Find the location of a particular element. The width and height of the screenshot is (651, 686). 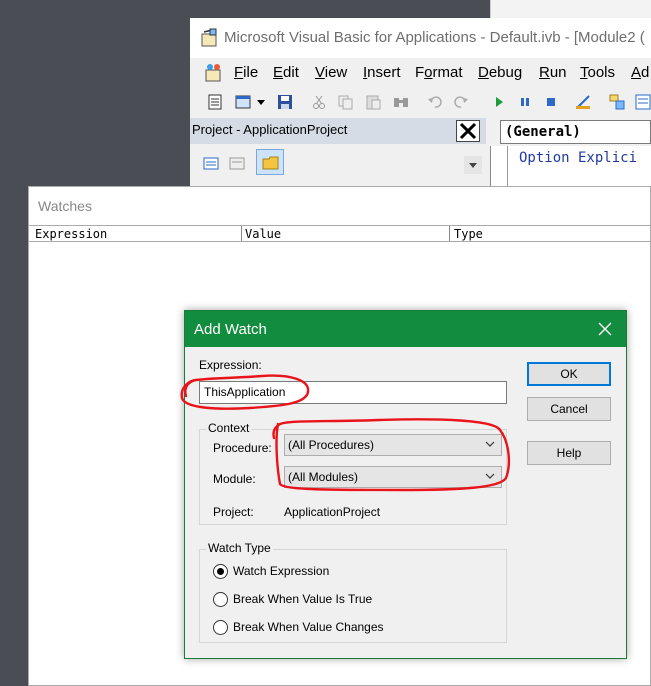

pause-icon is located at coordinates (525, 102).